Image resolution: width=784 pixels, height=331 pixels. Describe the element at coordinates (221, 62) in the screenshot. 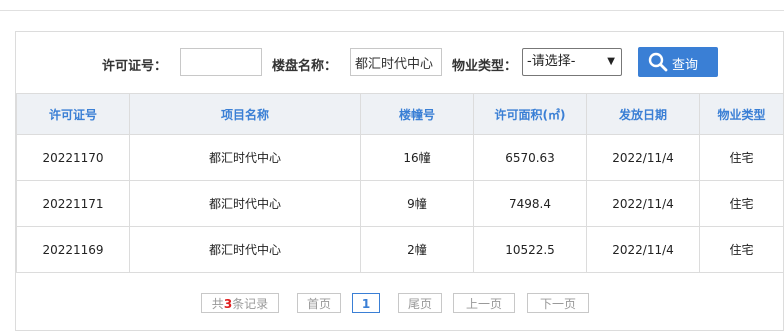

I see `permit-number-input` at that location.